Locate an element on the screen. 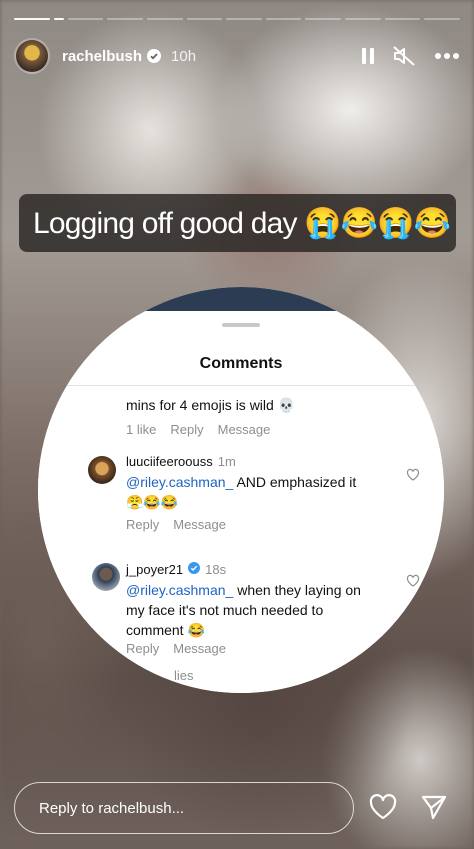  like-count: 1 like is located at coordinates (141, 429).